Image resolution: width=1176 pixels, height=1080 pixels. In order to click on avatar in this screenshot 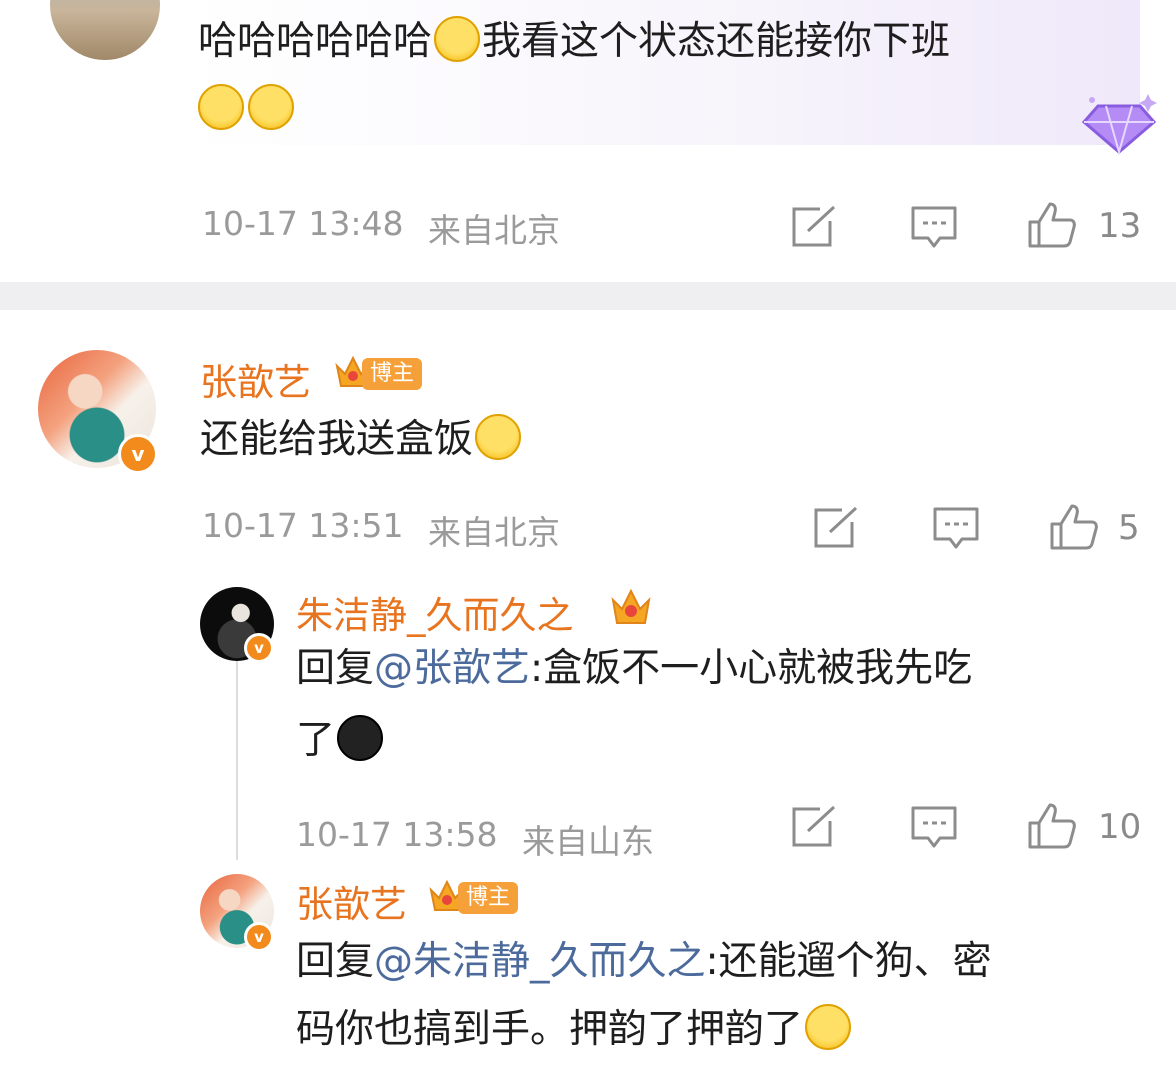, I will do `click(105, 30)`.